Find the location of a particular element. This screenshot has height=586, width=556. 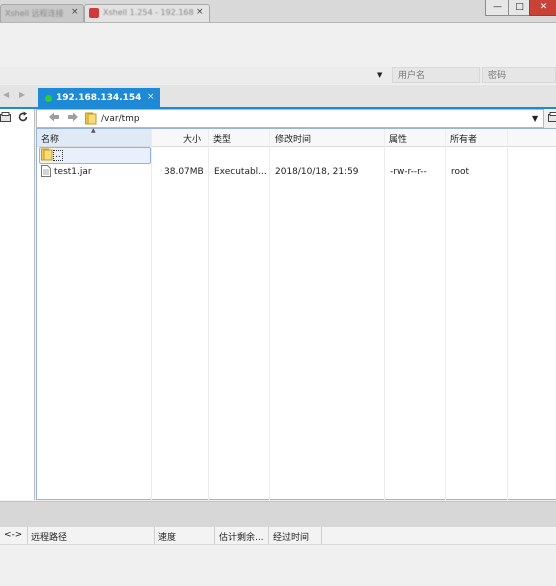

column-owner: 所有者 is located at coordinates (463, 138).